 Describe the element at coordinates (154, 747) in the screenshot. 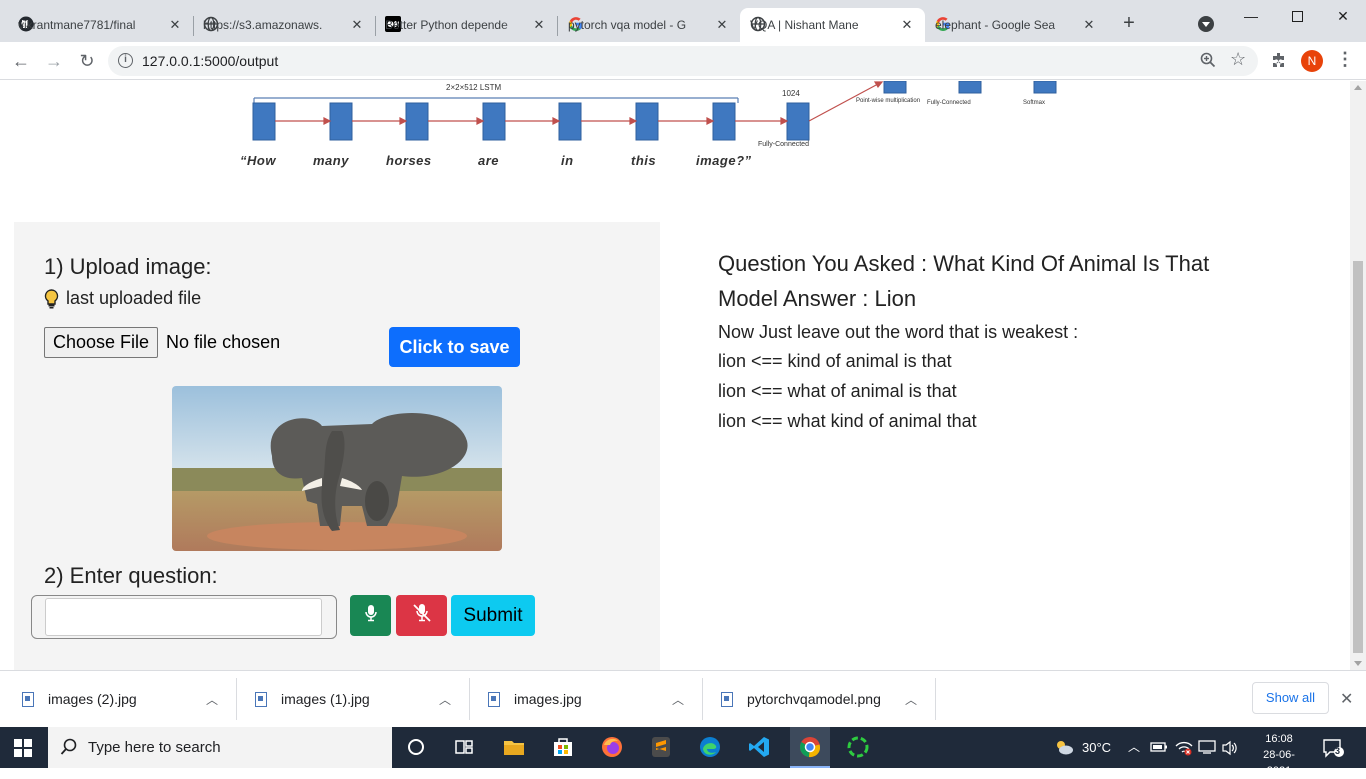

I see `taskbar-search-placeholder: Type here to search` at that location.